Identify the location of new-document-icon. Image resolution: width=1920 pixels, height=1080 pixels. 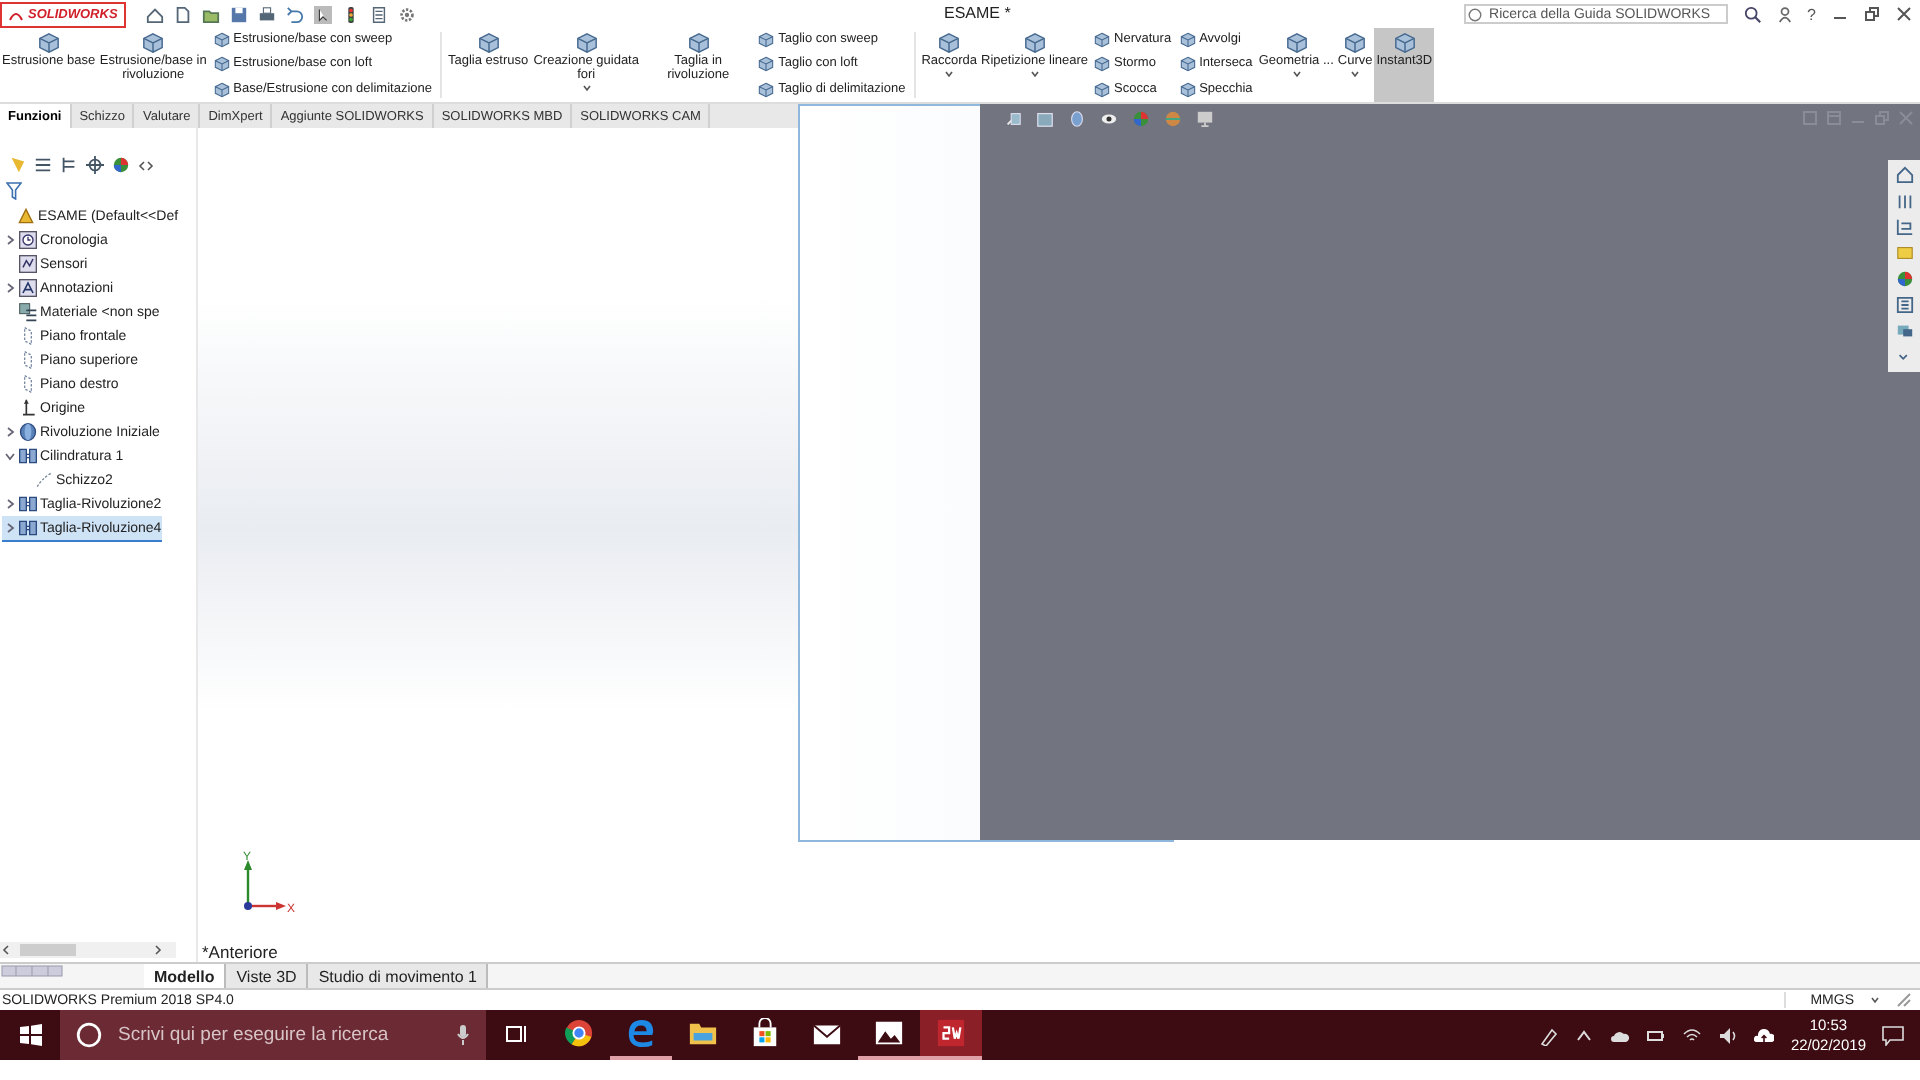
(182, 14).